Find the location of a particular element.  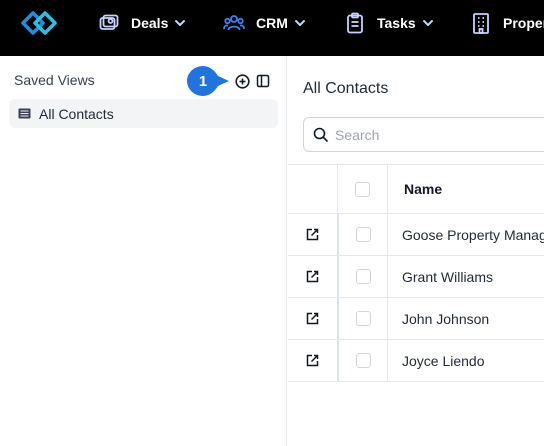

plus-circle-icon is located at coordinates (242, 81).